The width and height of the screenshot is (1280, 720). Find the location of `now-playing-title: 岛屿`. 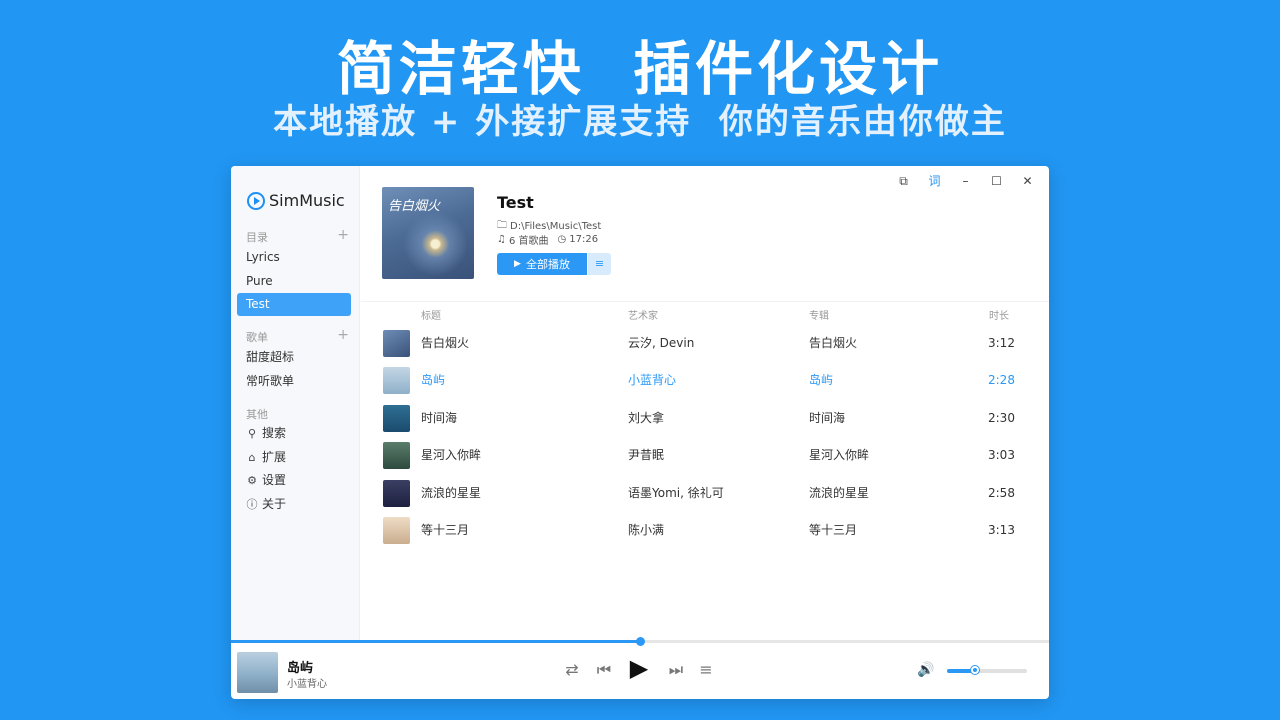

now-playing-title: 岛屿 is located at coordinates (300, 668).